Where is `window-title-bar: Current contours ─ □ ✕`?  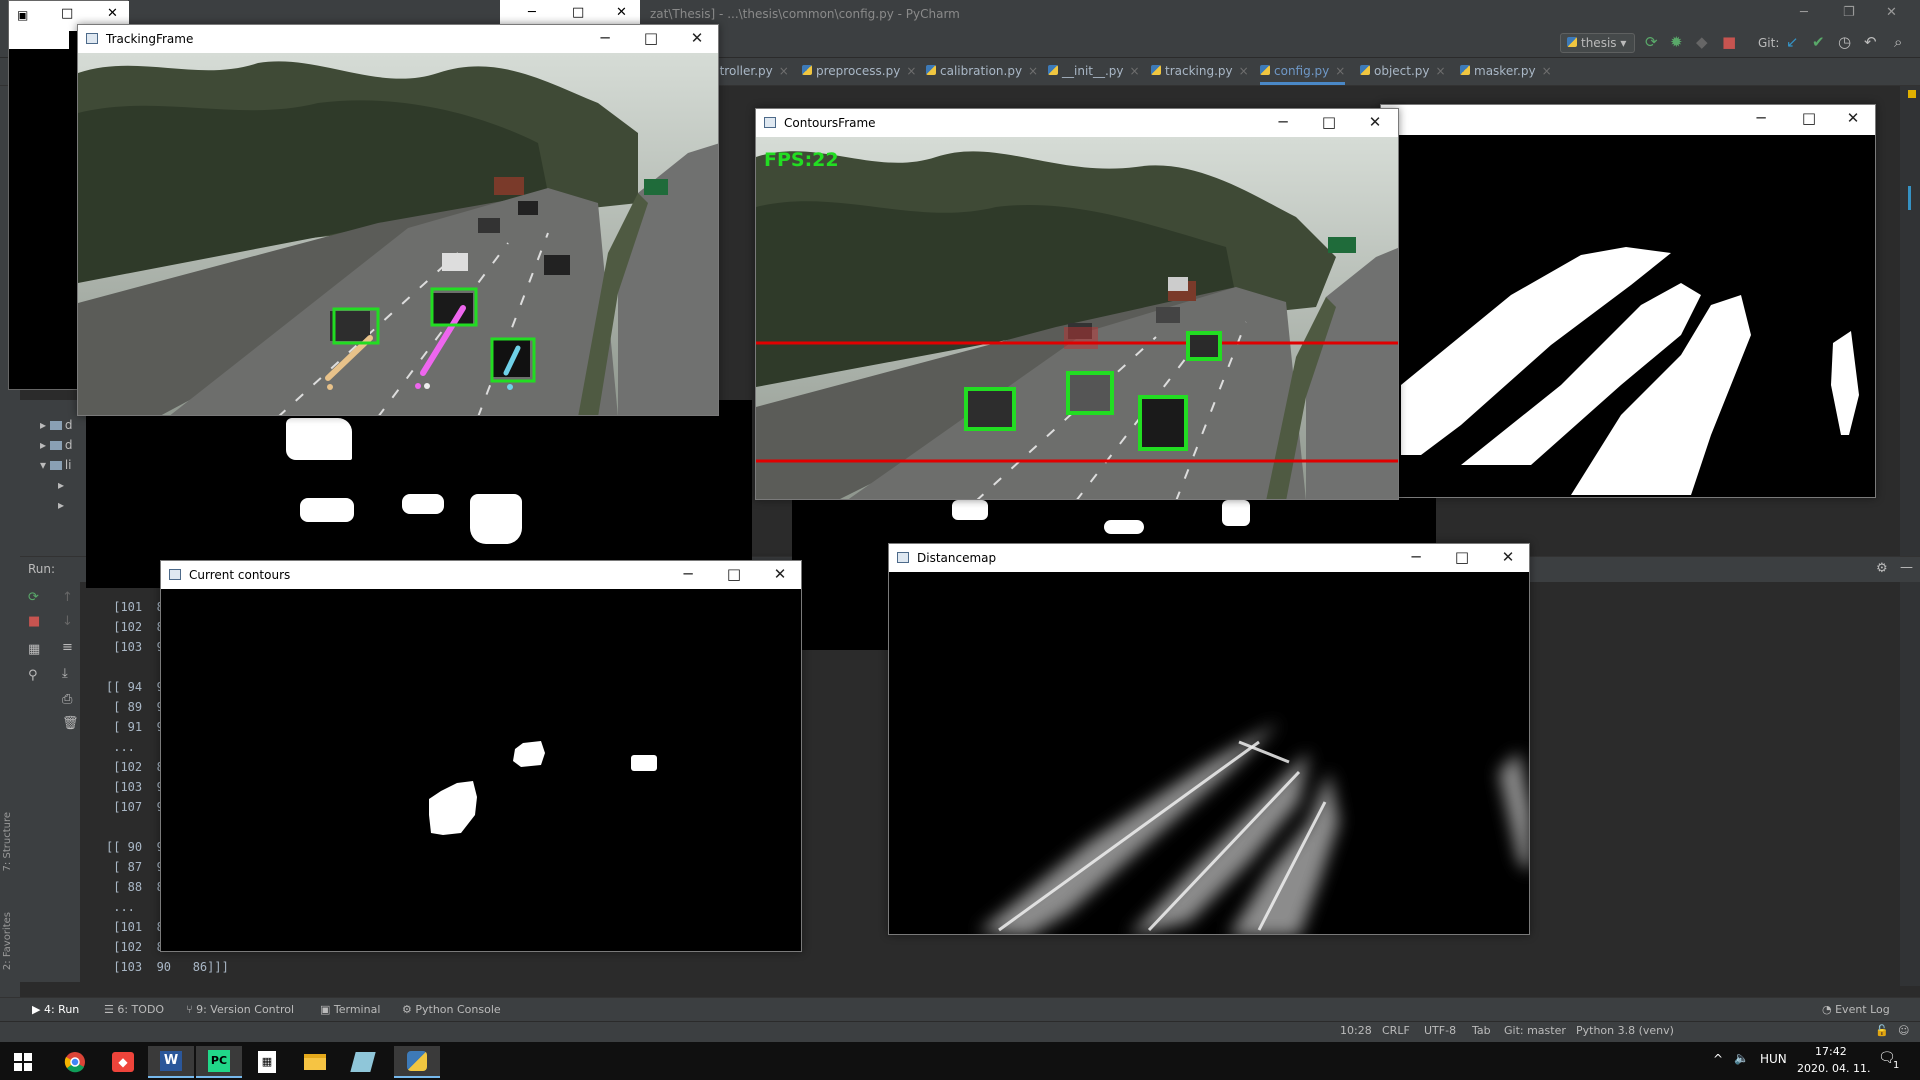 window-title-bar: Current contours ─ □ ✕ is located at coordinates (481, 575).